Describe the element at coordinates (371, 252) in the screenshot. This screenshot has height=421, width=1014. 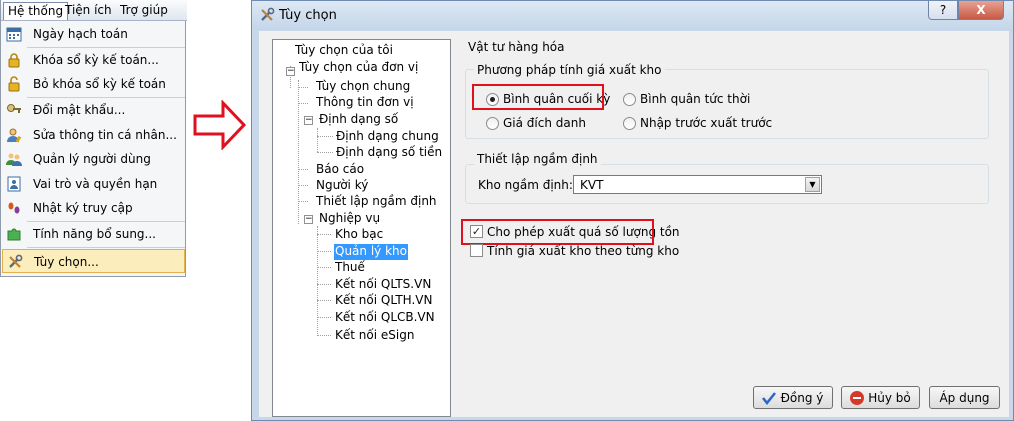
I see `tree-node-inventory: Quản lý kho` at that location.